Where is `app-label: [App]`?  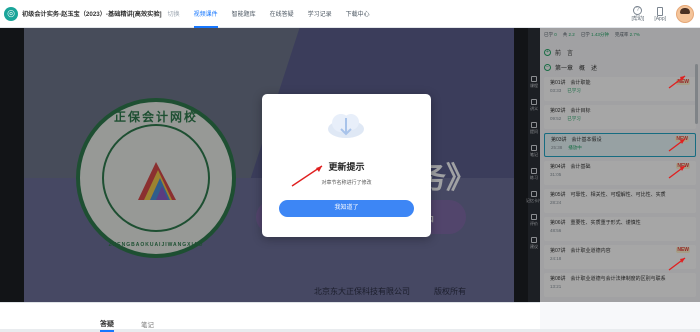
app-label: [App] is located at coordinates (660, 18).